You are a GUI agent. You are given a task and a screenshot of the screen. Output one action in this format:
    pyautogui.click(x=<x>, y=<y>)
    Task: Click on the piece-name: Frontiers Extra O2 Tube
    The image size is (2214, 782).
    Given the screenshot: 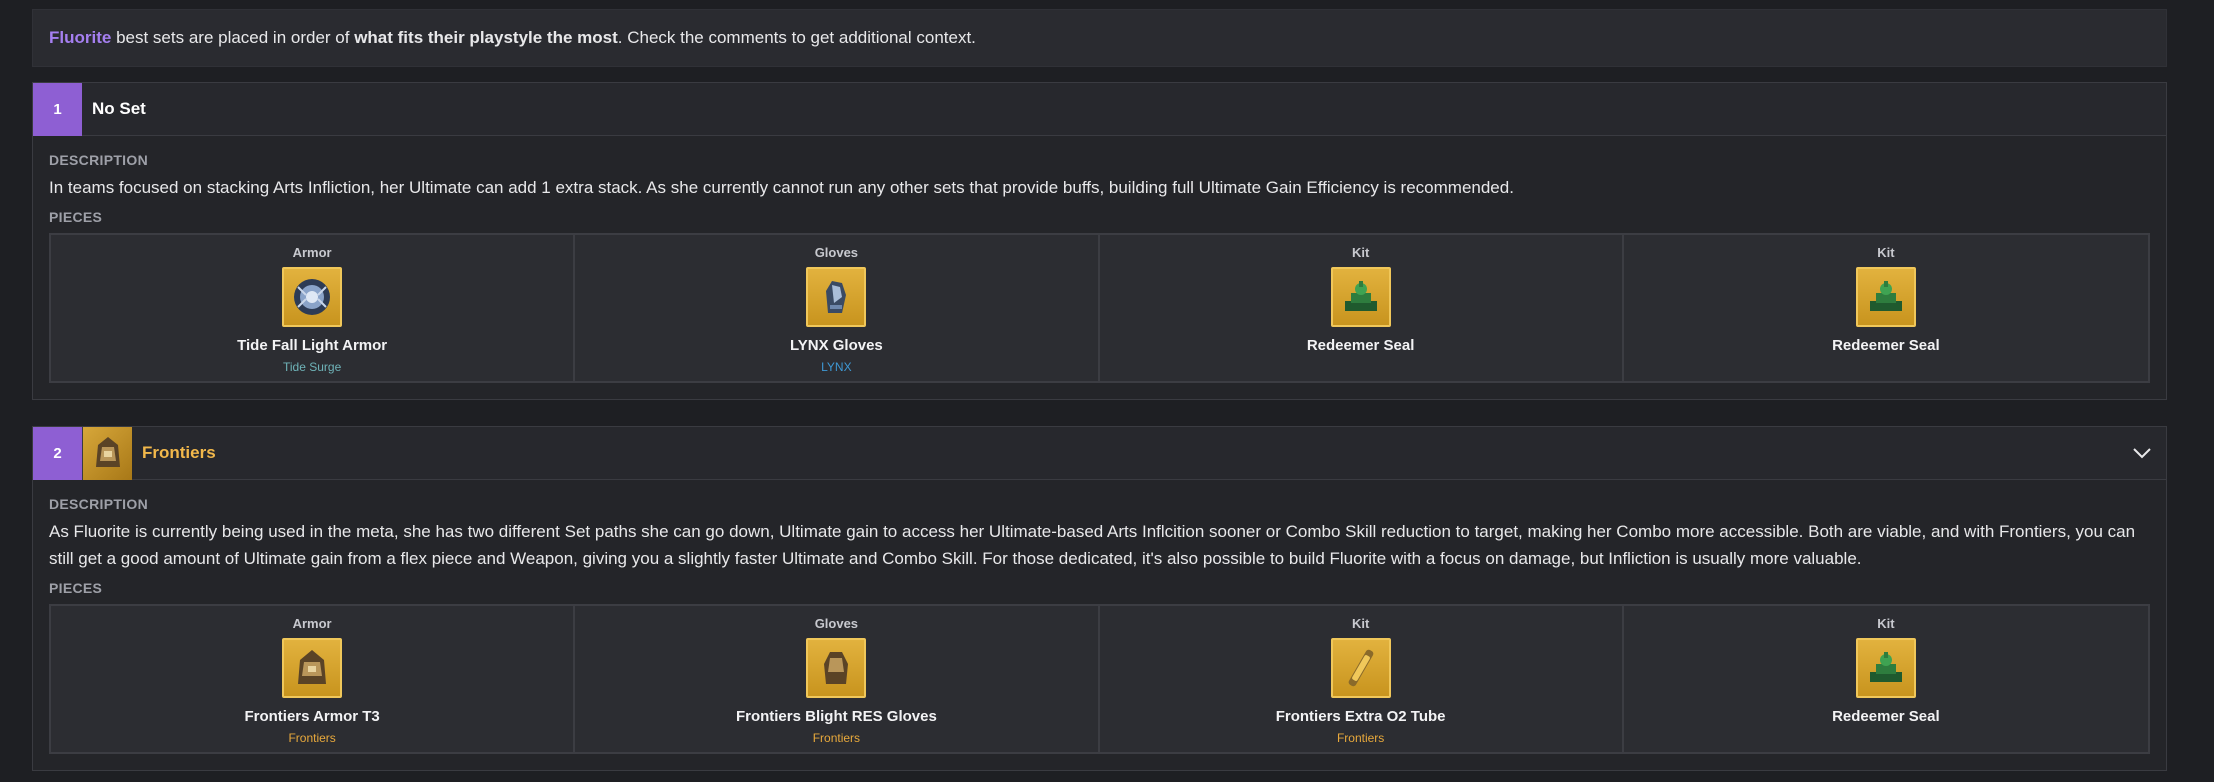 What is the action you would take?
    pyautogui.click(x=1360, y=716)
    